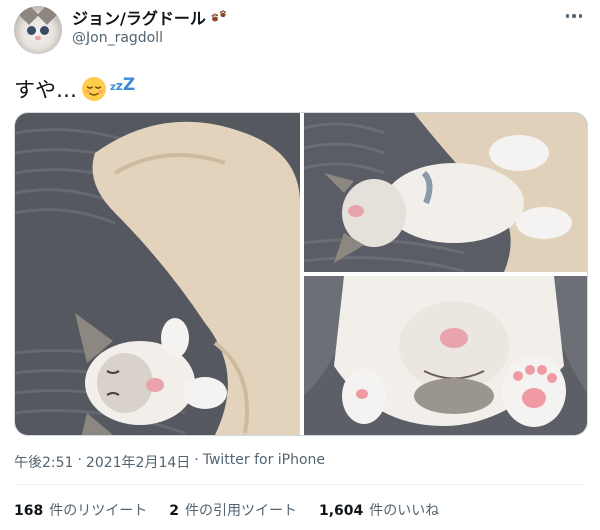 The width and height of the screenshot is (600, 530). I want to click on retweet-count-label: 件のリツイート, so click(98, 511).